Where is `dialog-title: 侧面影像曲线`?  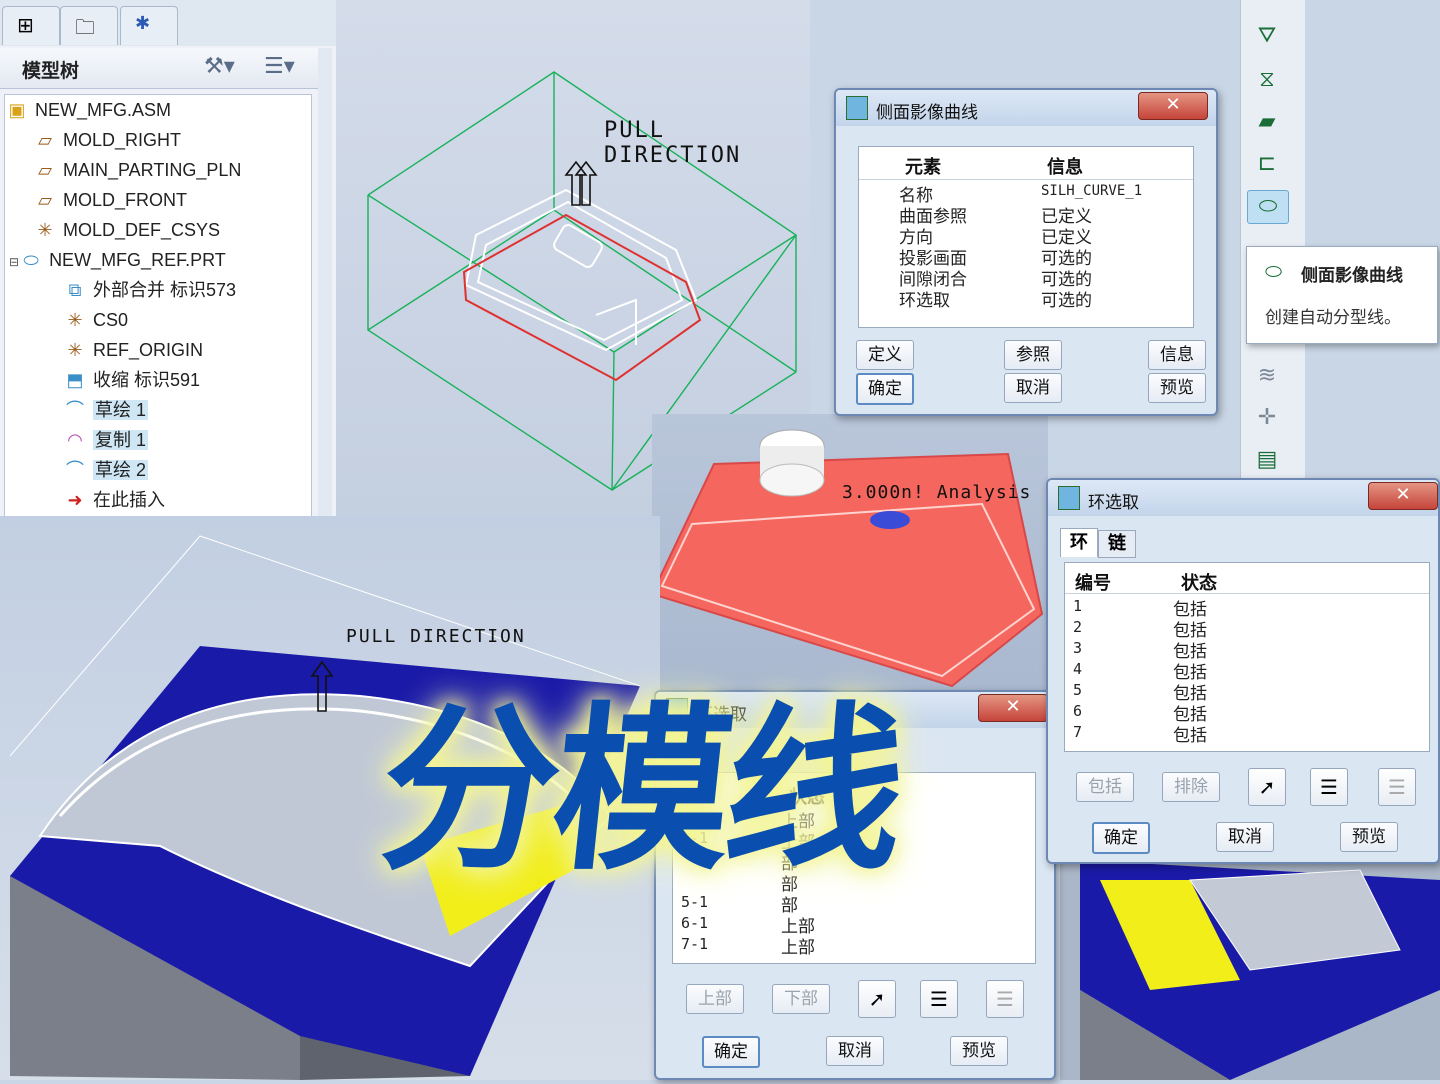 dialog-title: 侧面影像曲线 is located at coordinates (927, 113).